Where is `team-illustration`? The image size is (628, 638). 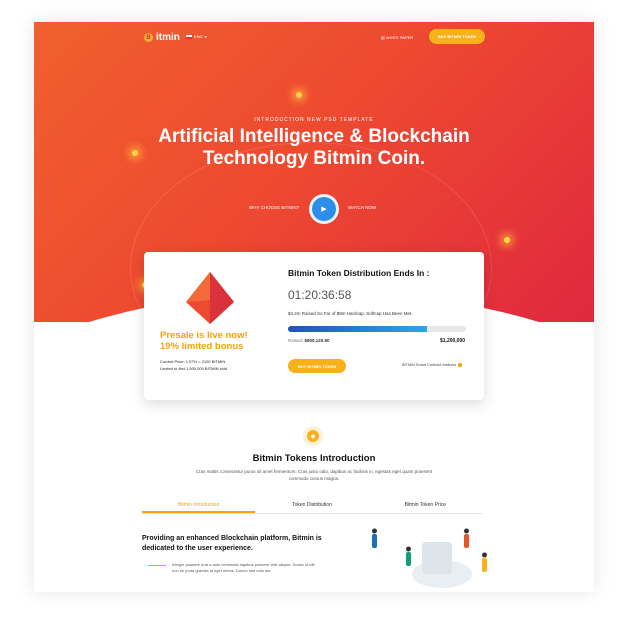
team-illustration is located at coordinates (429, 558).